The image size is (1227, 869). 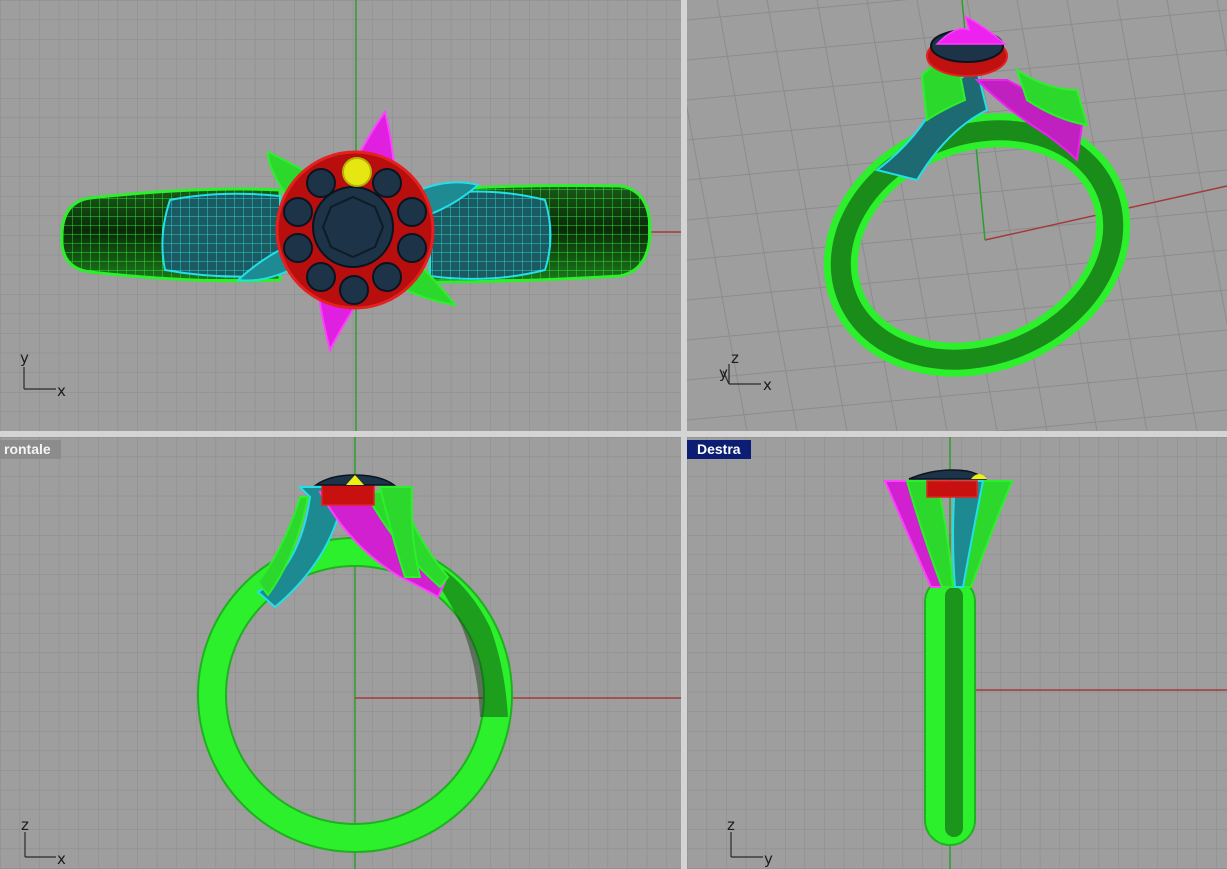 What do you see at coordinates (719, 449) in the screenshot?
I see `viewport-title-right: Destra` at bounding box center [719, 449].